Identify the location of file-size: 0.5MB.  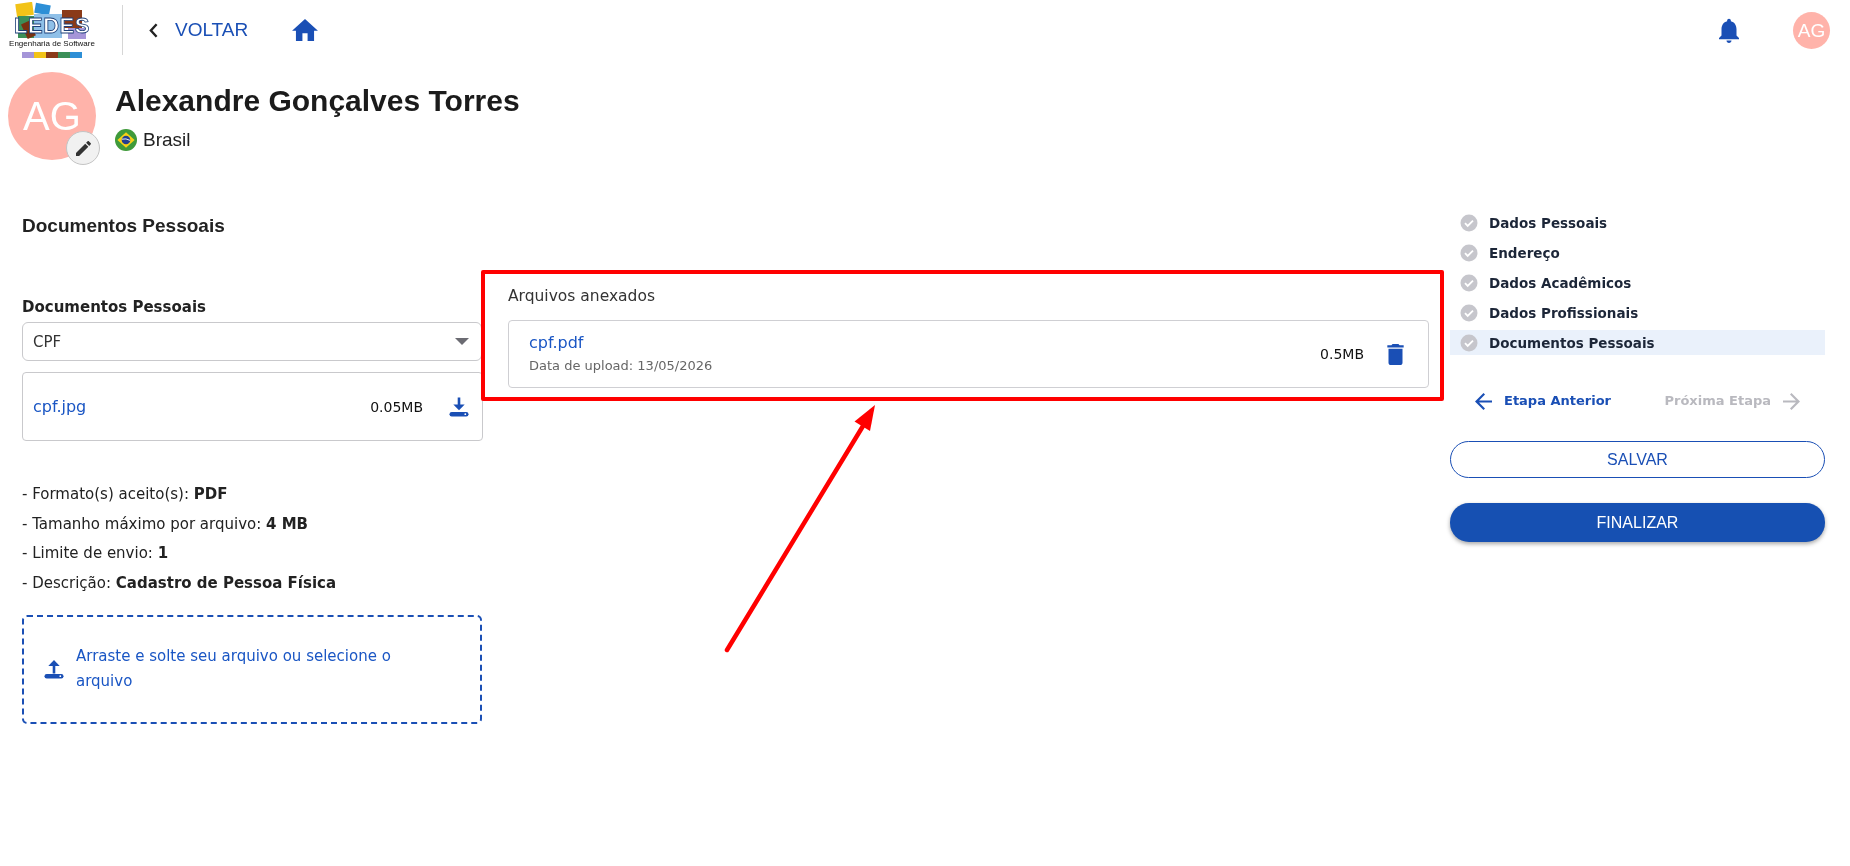
(1342, 354).